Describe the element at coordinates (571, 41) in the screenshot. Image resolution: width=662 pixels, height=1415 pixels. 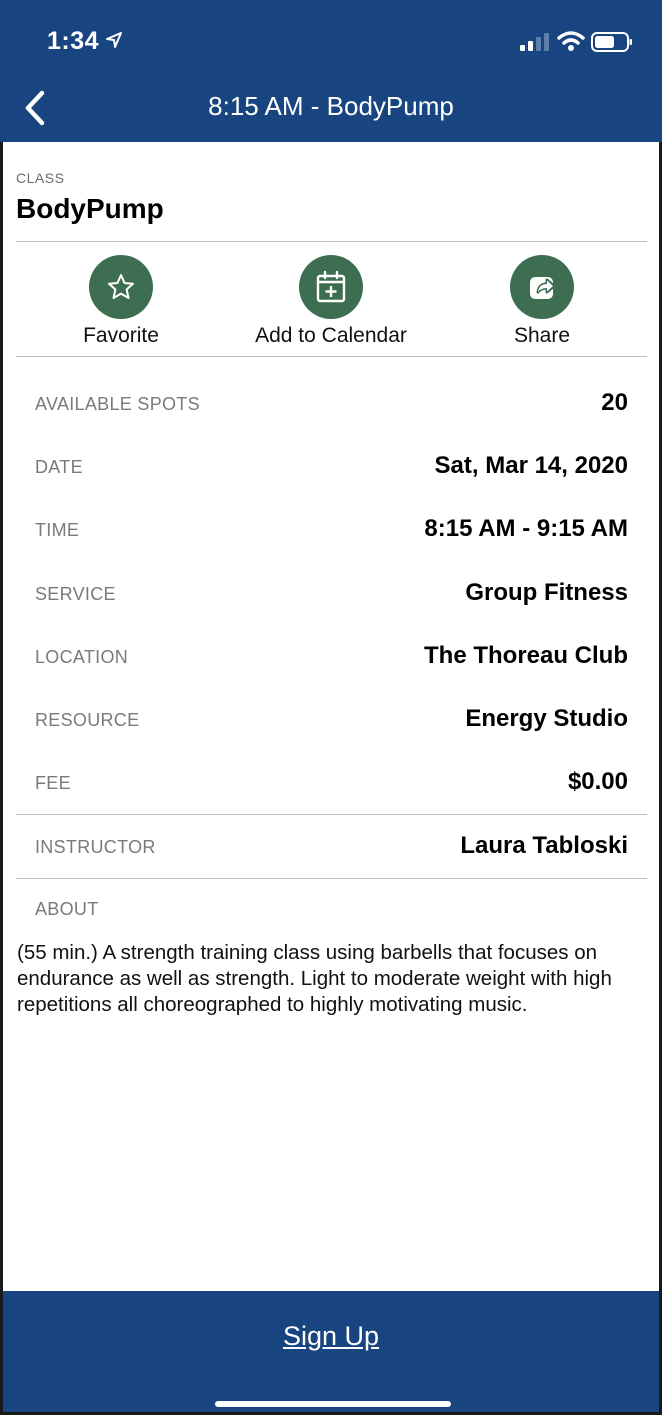
I see `wifi-icon` at that location.